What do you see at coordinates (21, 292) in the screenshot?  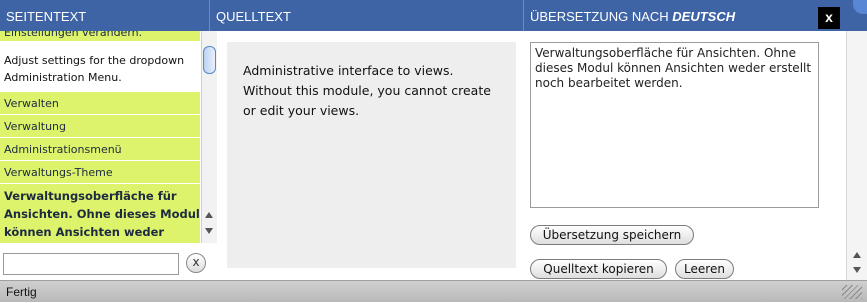 I see `status-text: Fertig` at bounding box center [21, 292].